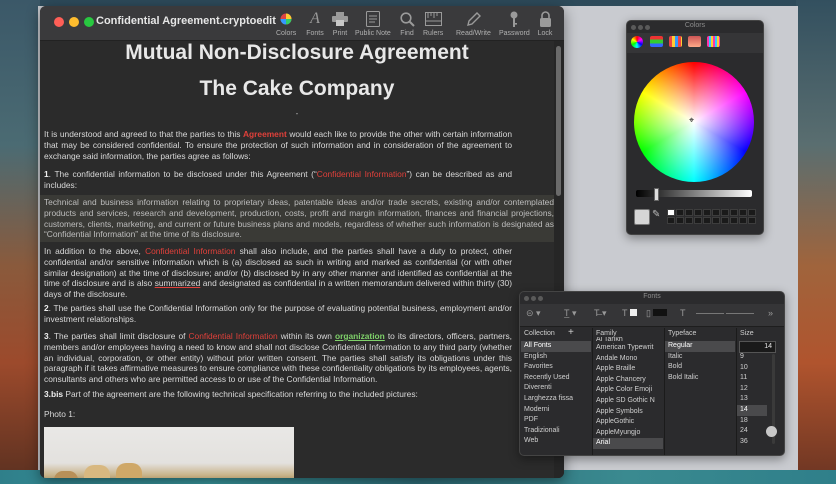 The width and height of the screenshot is (836, 484). What do you see at coordinates (752, 389) in the screenshot?
I see `size-item: 12` at bounding box center [752, 389].